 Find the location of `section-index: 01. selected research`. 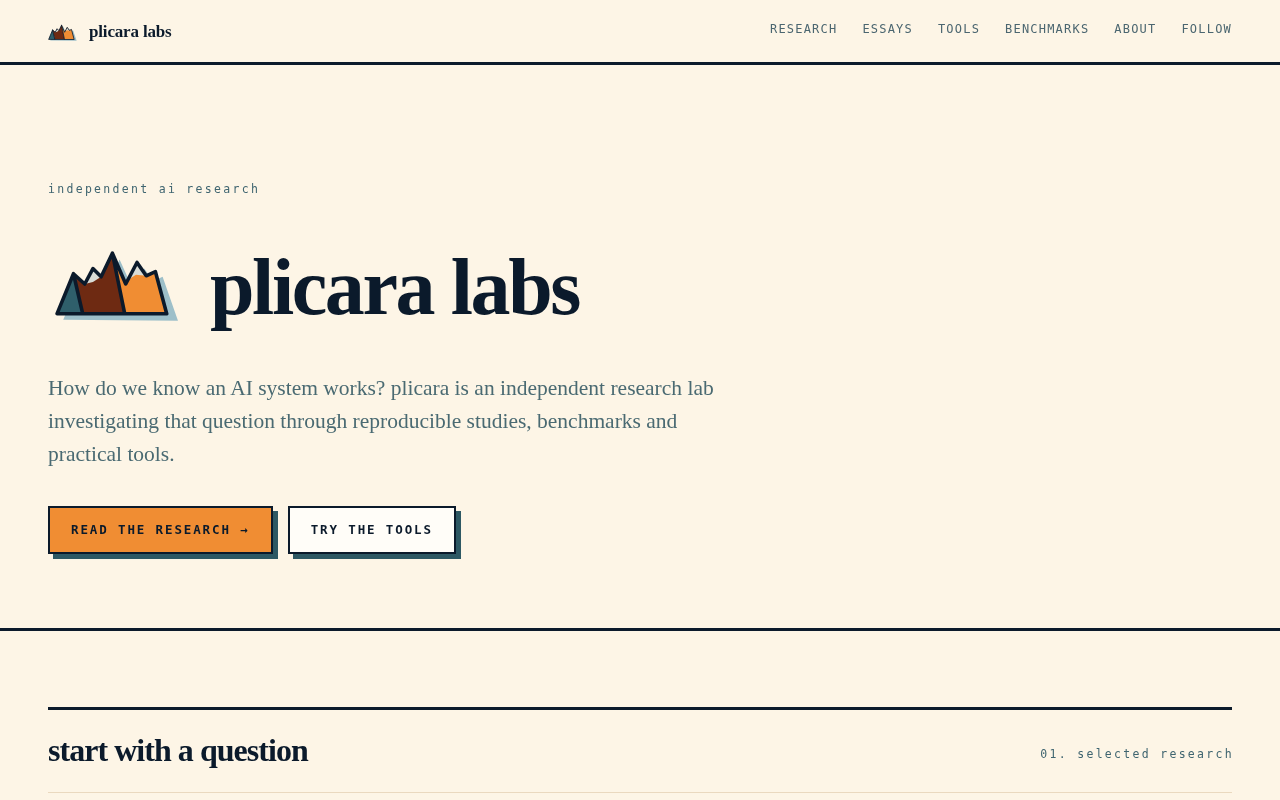

section-index: 01. selected research is located at coordinates (1137, 755).